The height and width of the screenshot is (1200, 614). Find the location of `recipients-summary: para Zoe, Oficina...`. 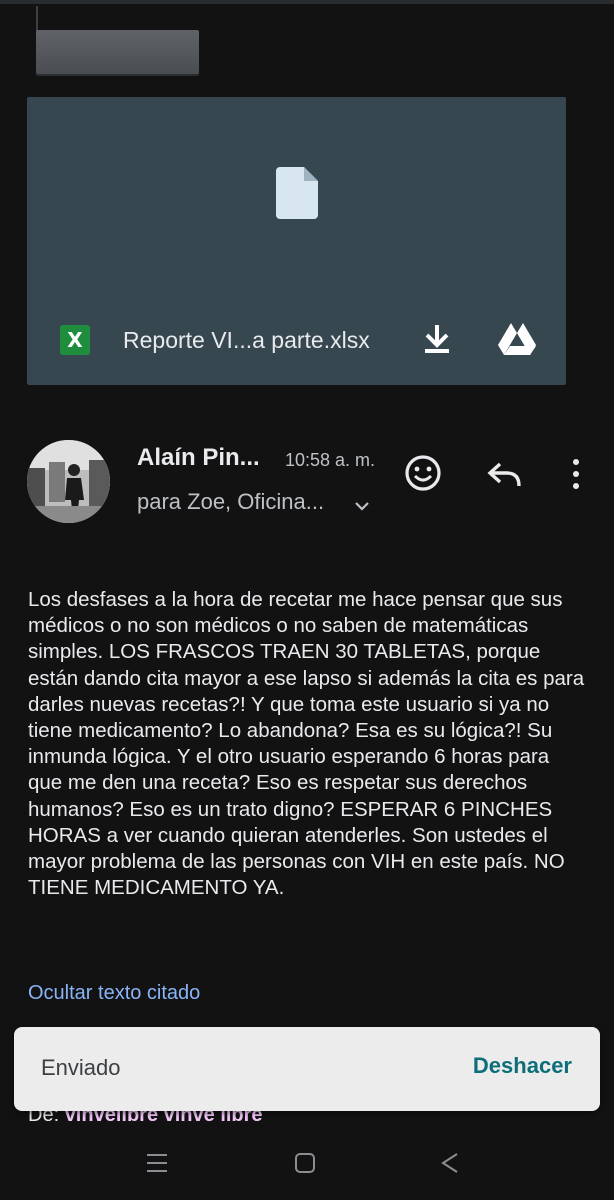

recipients-summary: para Zoe, Oficina... is located at coordinates (230, 502).